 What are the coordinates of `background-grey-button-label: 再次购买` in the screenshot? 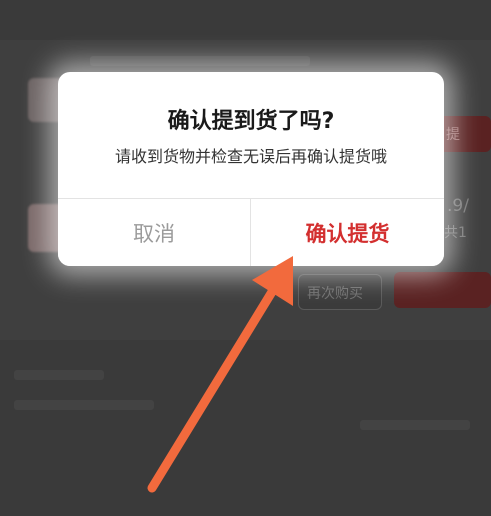 It's located at (335, 294).